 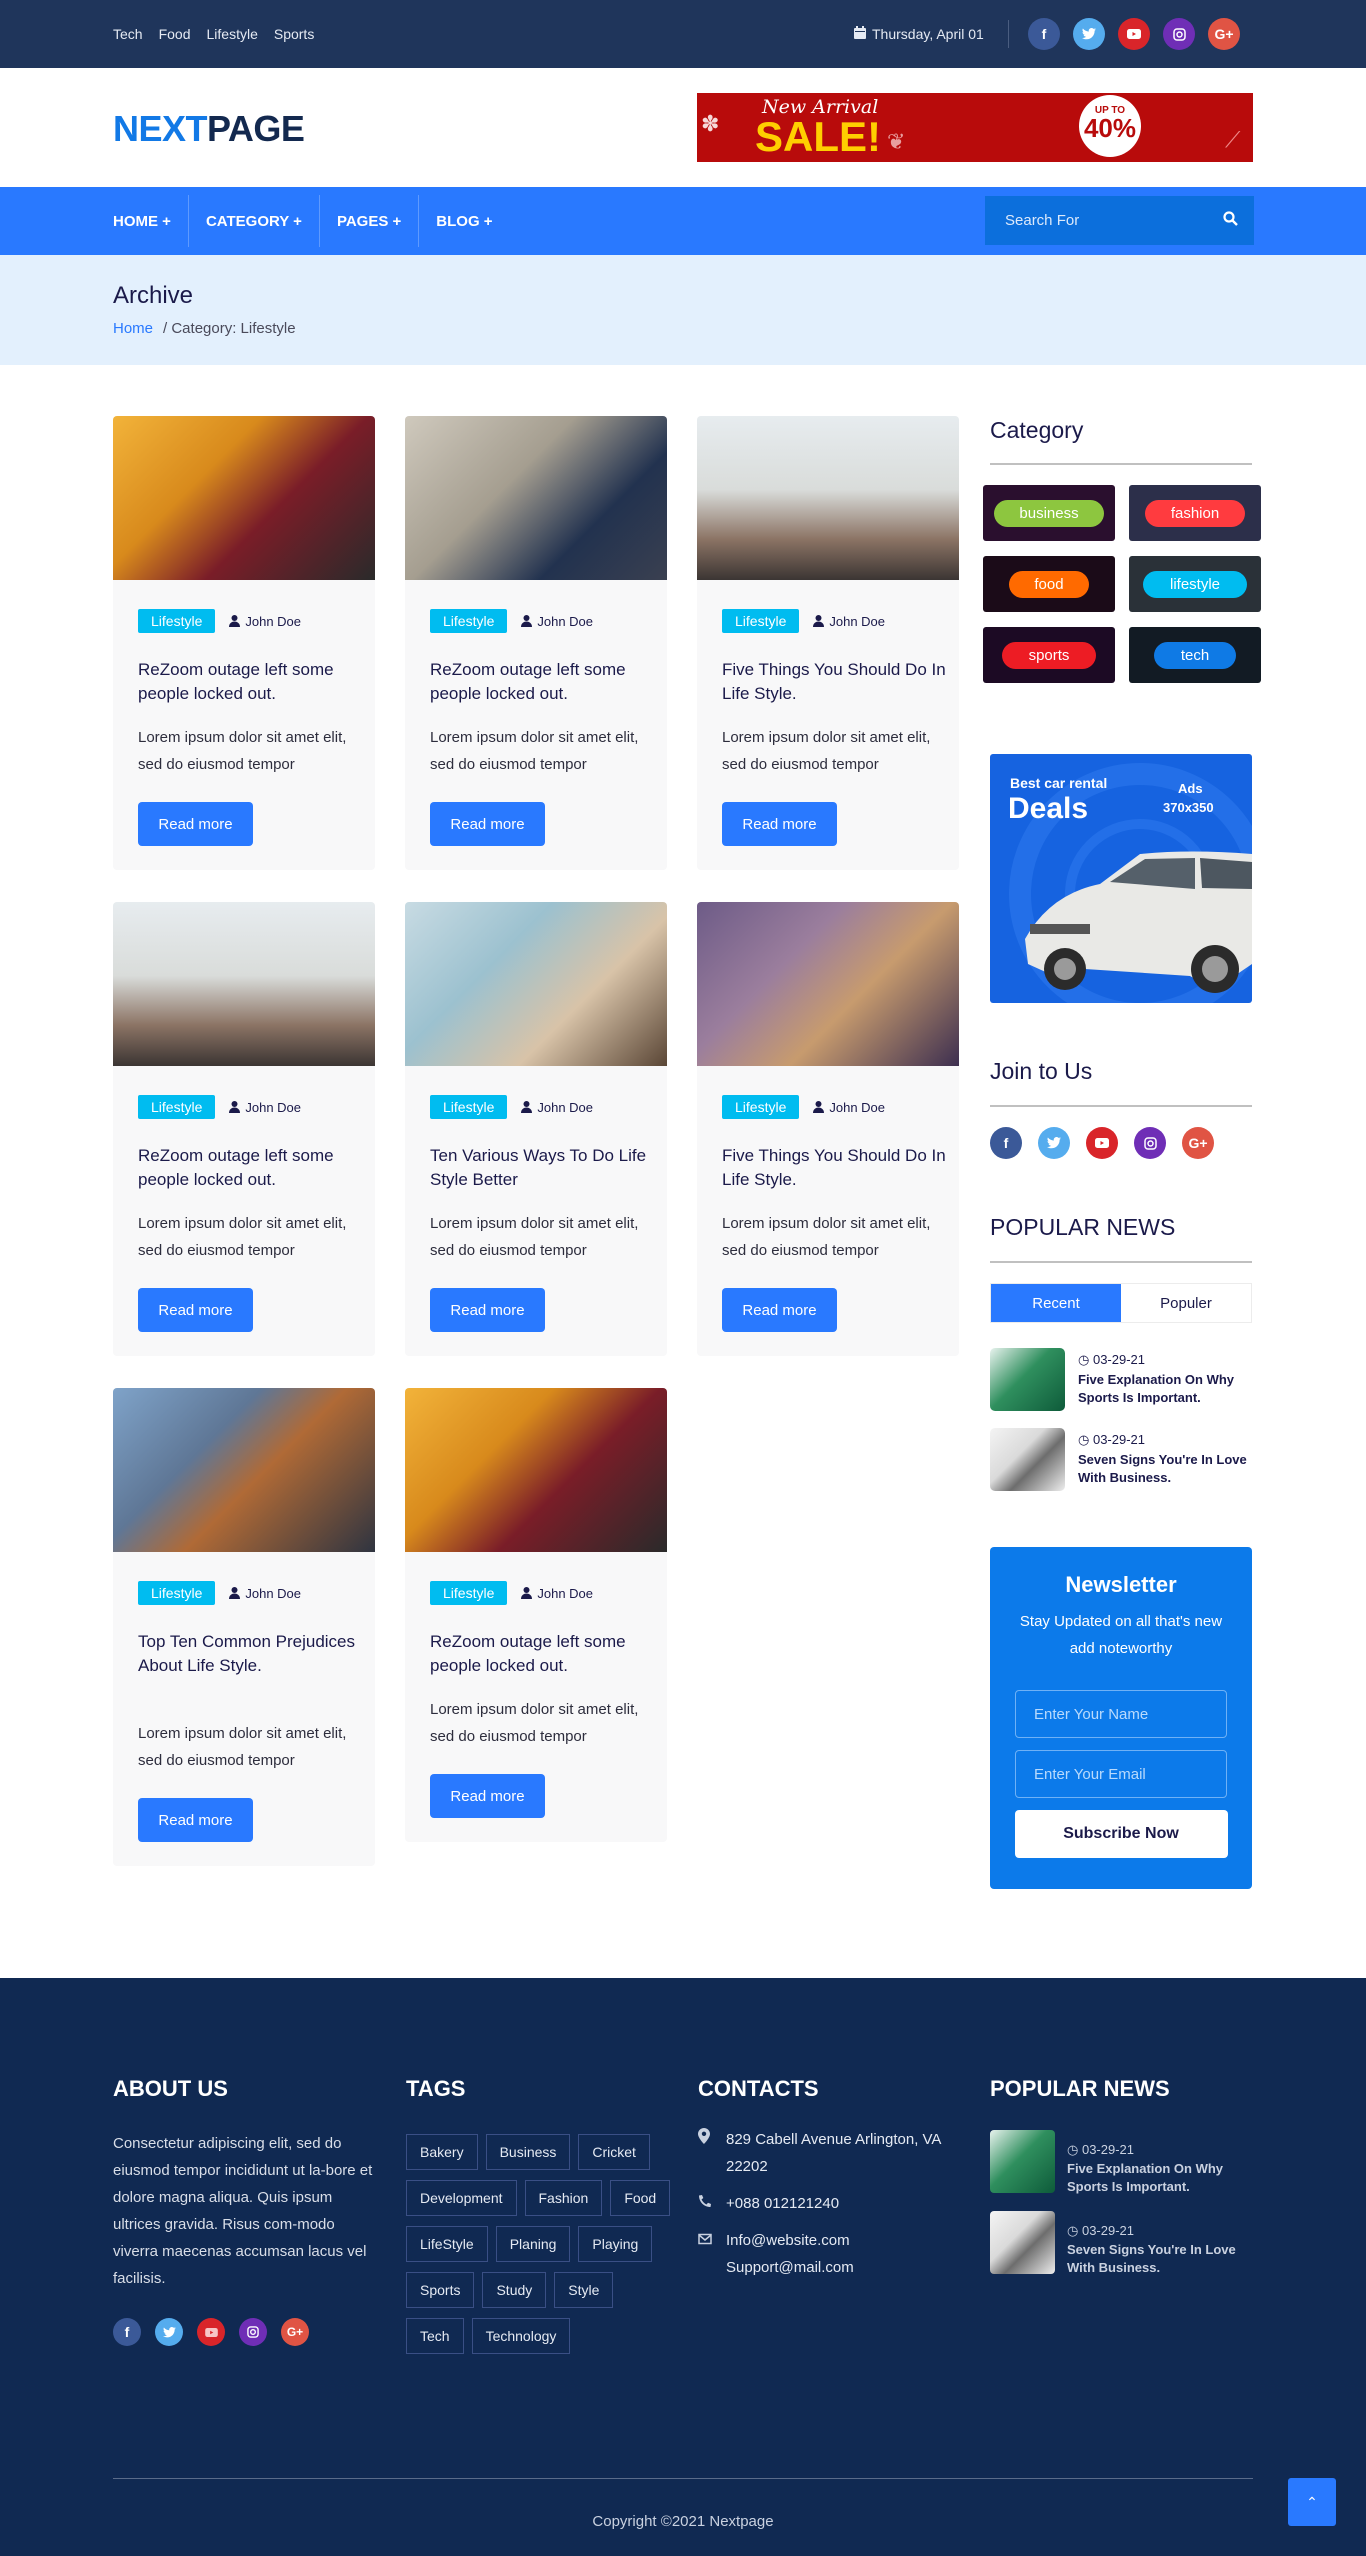 What do you see at coordinates (151, 221) in the screenshot?
I see `nav-home: HOME +` at bounding box center [151, 221].